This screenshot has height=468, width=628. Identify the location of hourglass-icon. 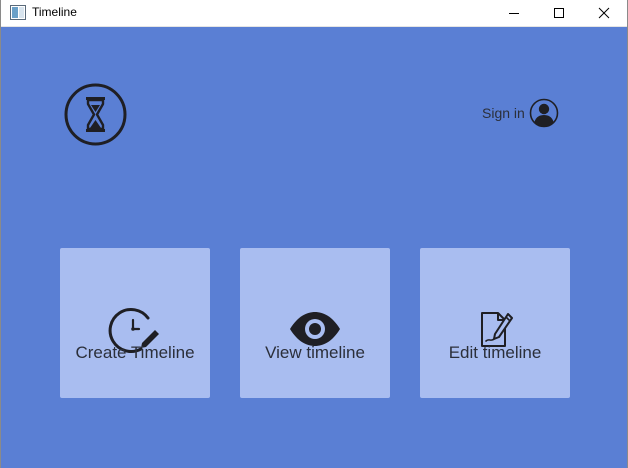
(95, 114).